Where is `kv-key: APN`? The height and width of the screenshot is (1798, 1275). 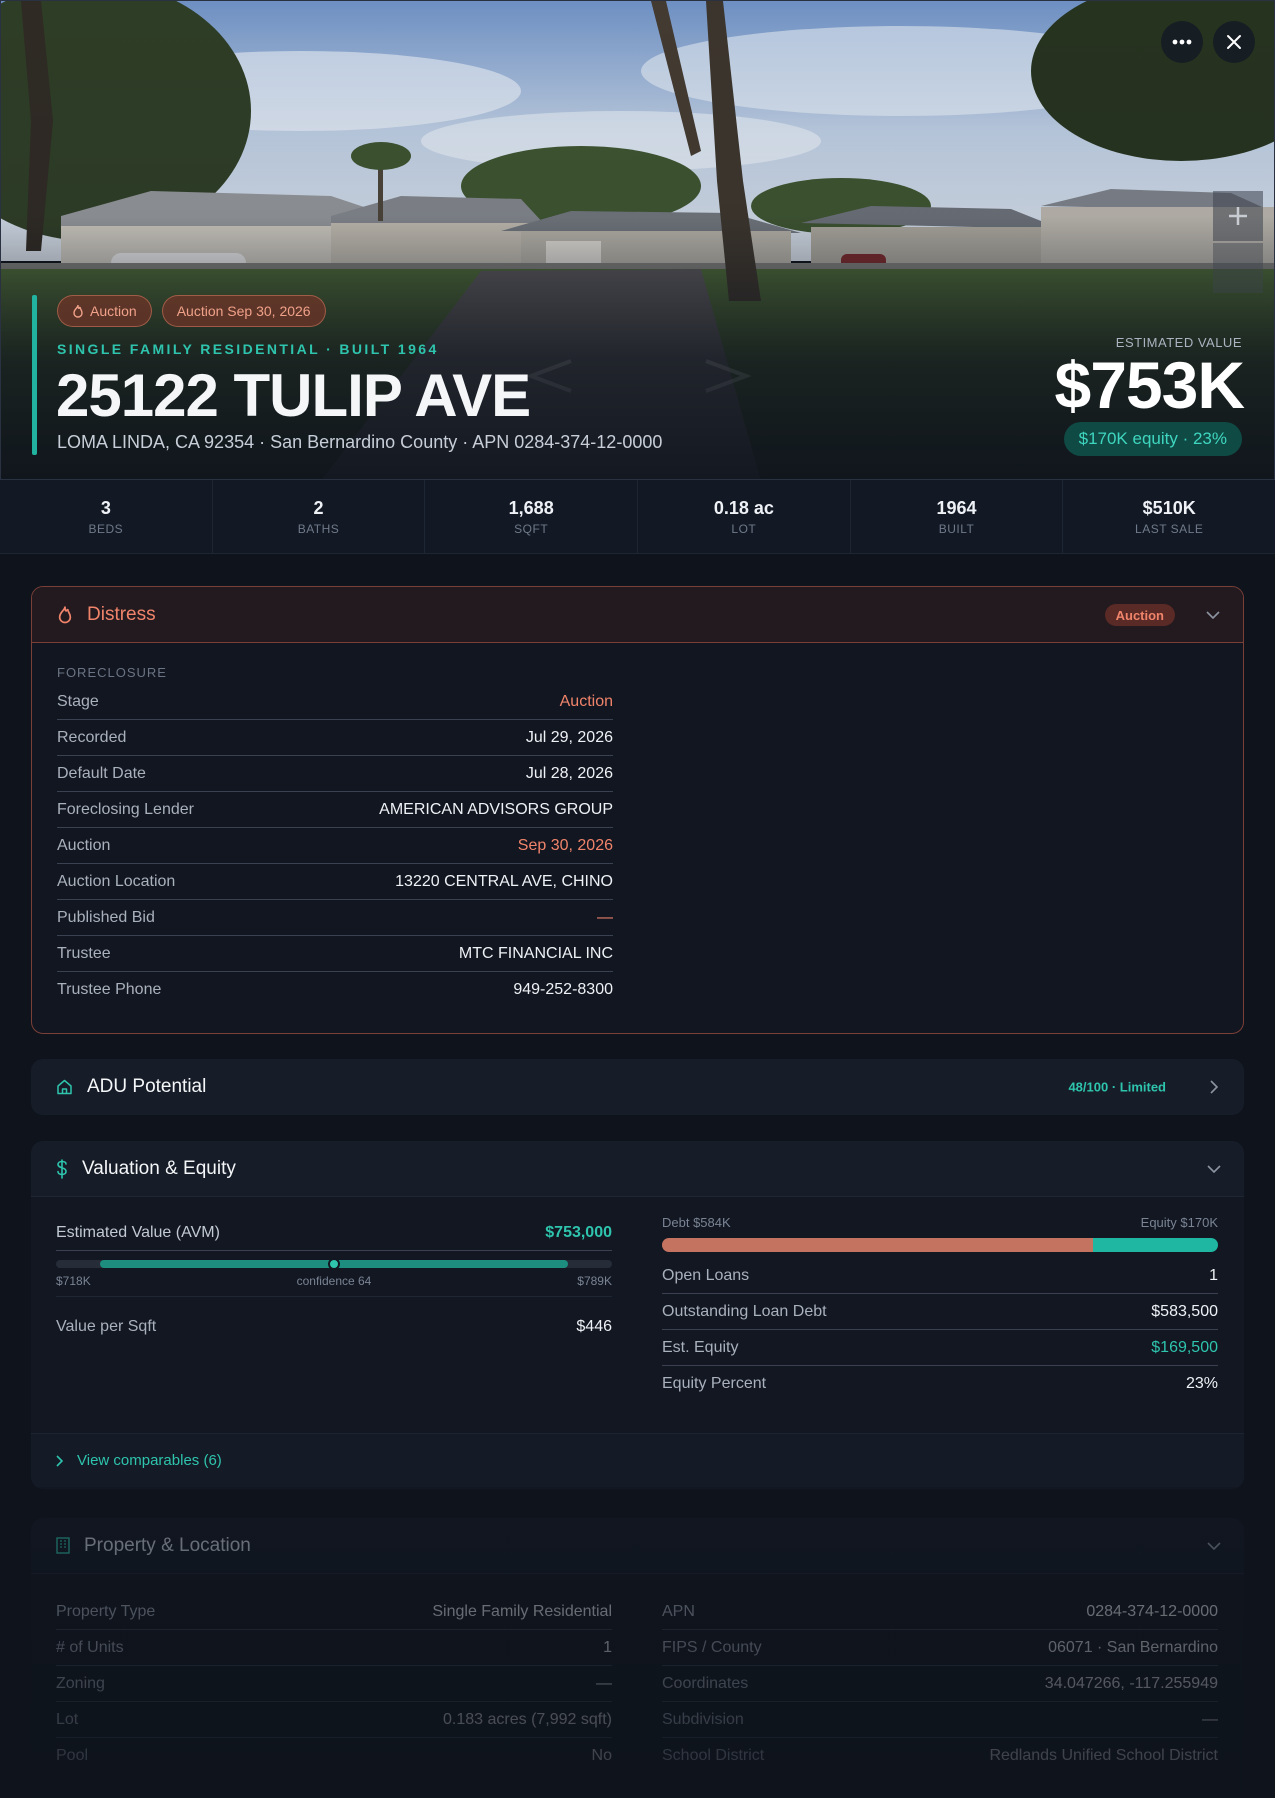 kv-key: APN is located at coordinates (678, 1611).